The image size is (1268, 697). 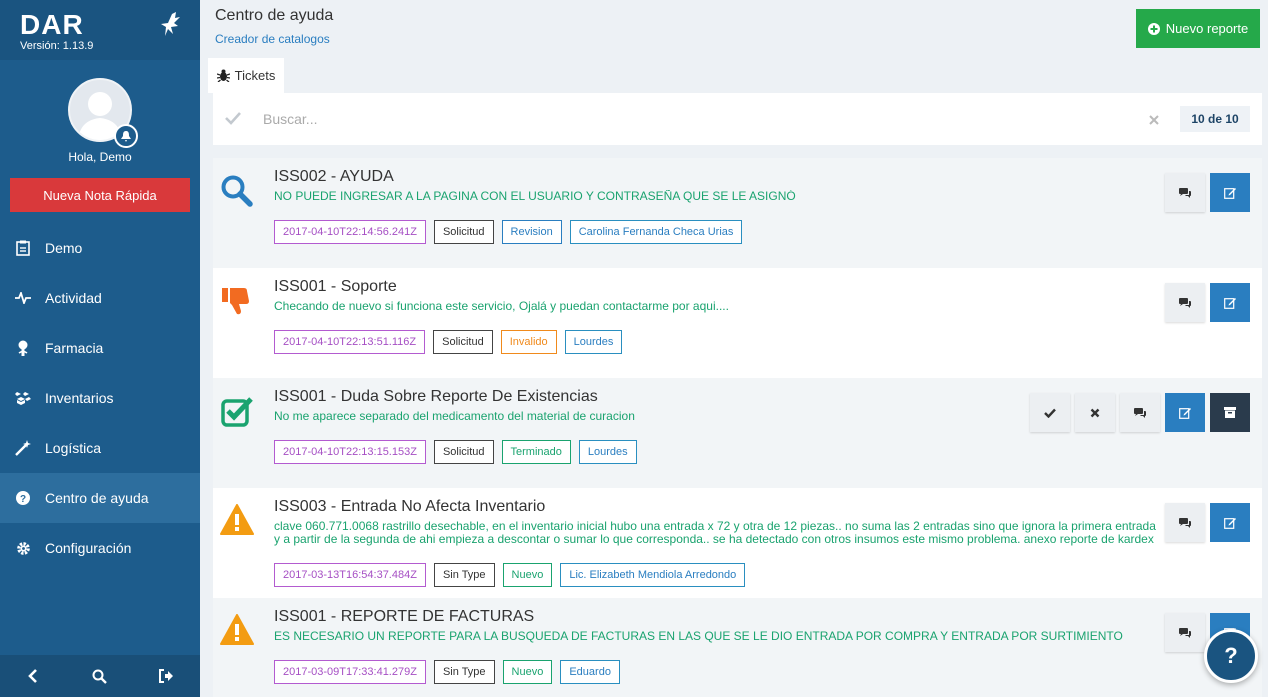 What do you see at coordinates (1215, 119) in the screenshot?
I see `result-count-badge: 10 de 10` at bounding box center [1215, 119].